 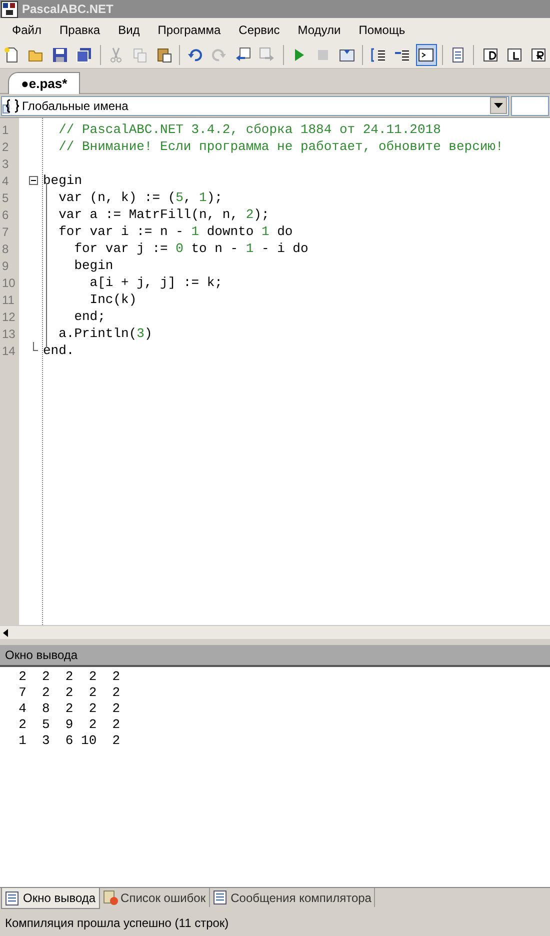 What do you see at coordinates (140, 197) in the screenshot?
I see `code-line: var (n, k) := (5, 1);` at bounding box center [140, 197].